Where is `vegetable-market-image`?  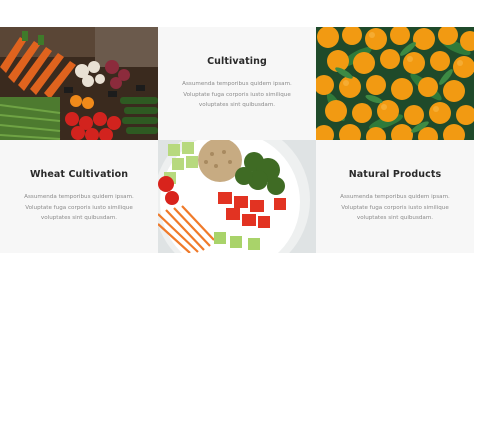 vegetable-market-image is located at coordinates (79, 83).